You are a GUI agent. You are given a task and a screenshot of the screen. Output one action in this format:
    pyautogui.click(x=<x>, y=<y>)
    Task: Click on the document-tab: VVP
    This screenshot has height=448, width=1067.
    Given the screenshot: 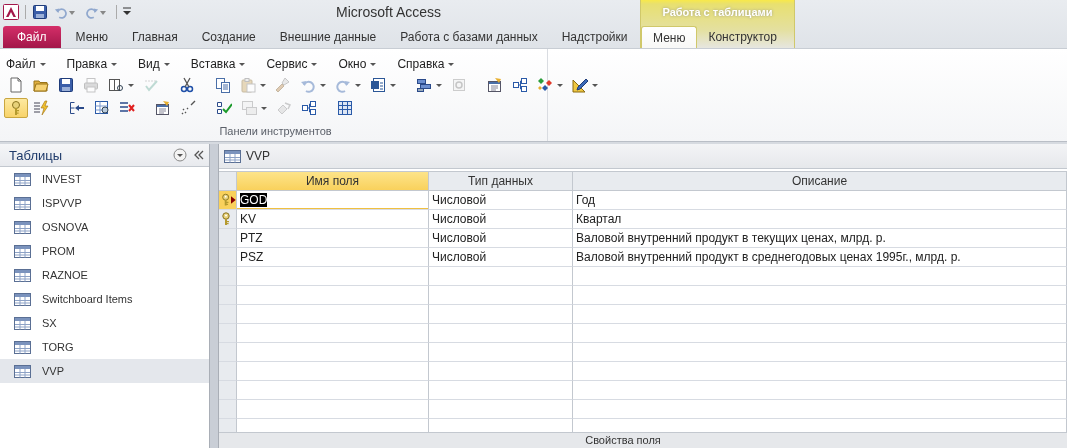 What is the action you would take?
    pyautogui.click(x=258, y=156)
    